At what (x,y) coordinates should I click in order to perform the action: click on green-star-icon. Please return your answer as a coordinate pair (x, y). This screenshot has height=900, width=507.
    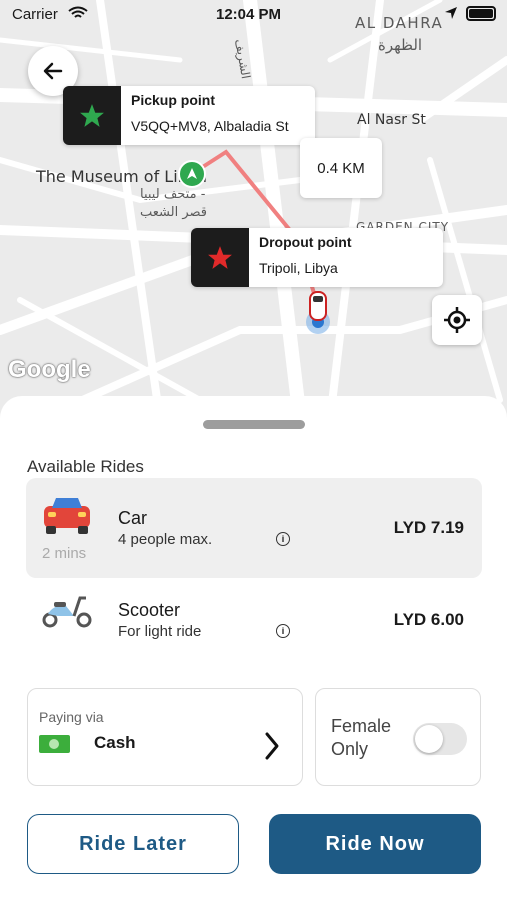
    Looking at the image, I should click on (92, 115).